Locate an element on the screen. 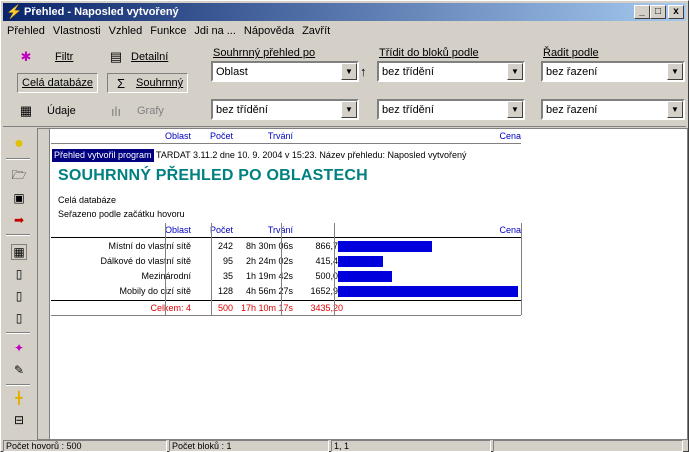 This screenshot has height=452, width=689. page-icon: ▯ is located at coordinates (19, 296).